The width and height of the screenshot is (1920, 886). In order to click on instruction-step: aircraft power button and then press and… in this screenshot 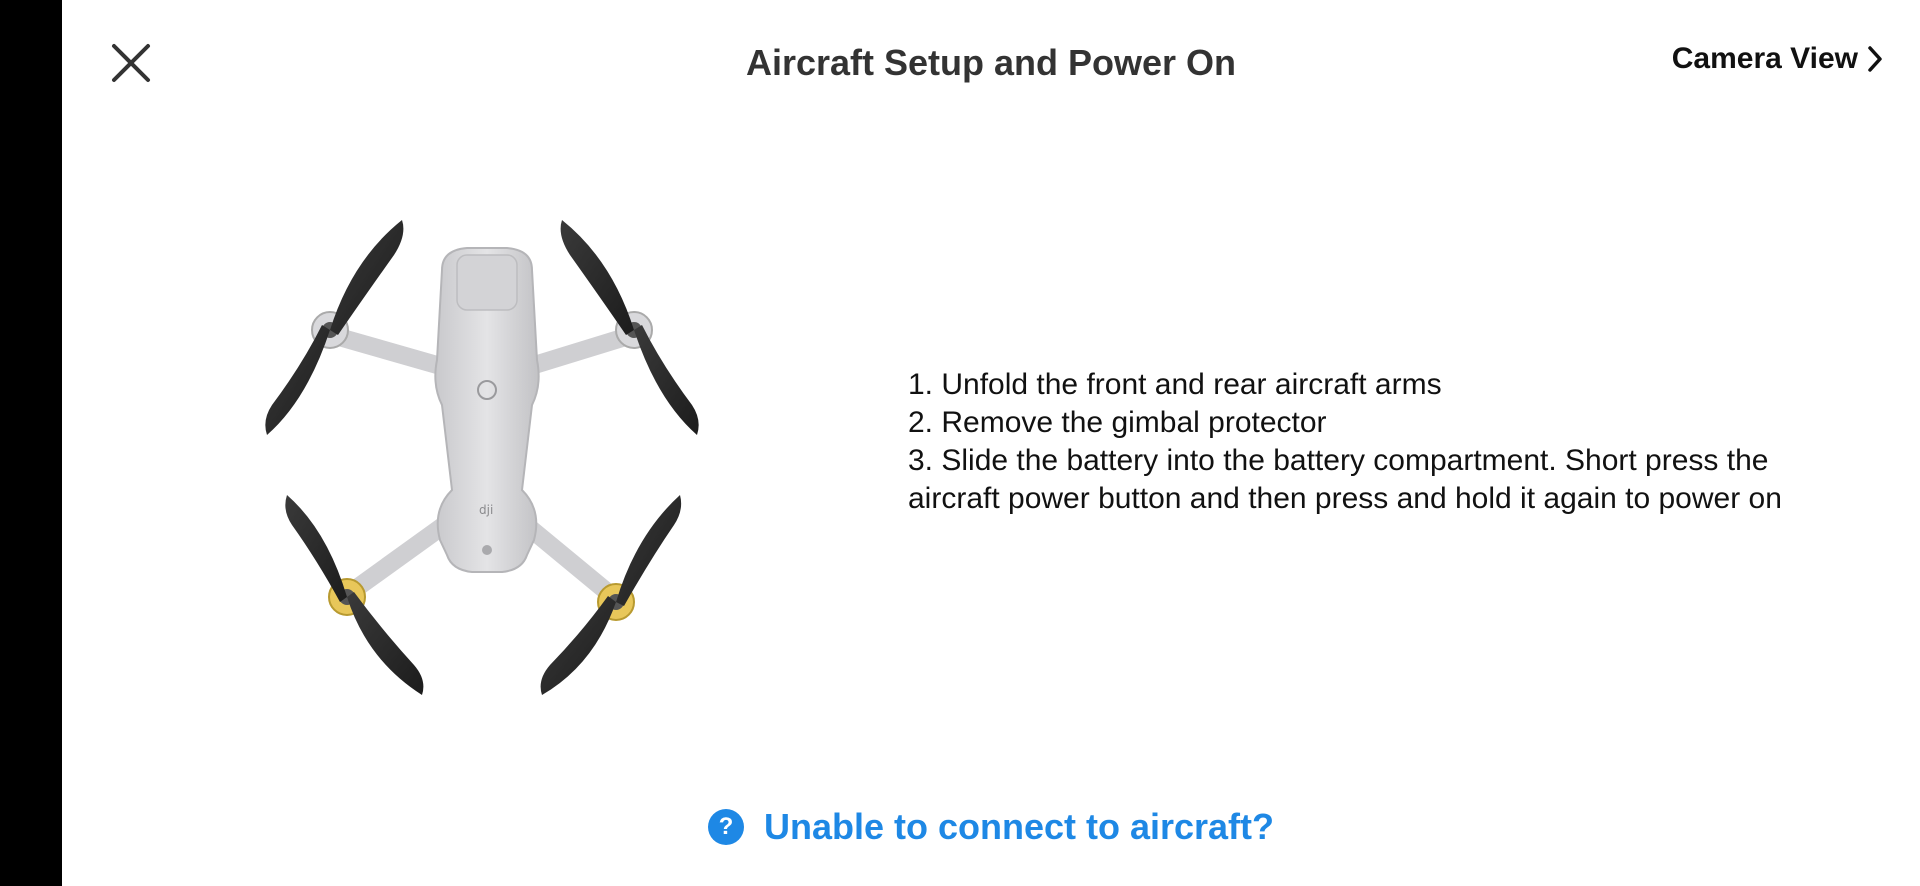, I will do `click(1345, 498)`.